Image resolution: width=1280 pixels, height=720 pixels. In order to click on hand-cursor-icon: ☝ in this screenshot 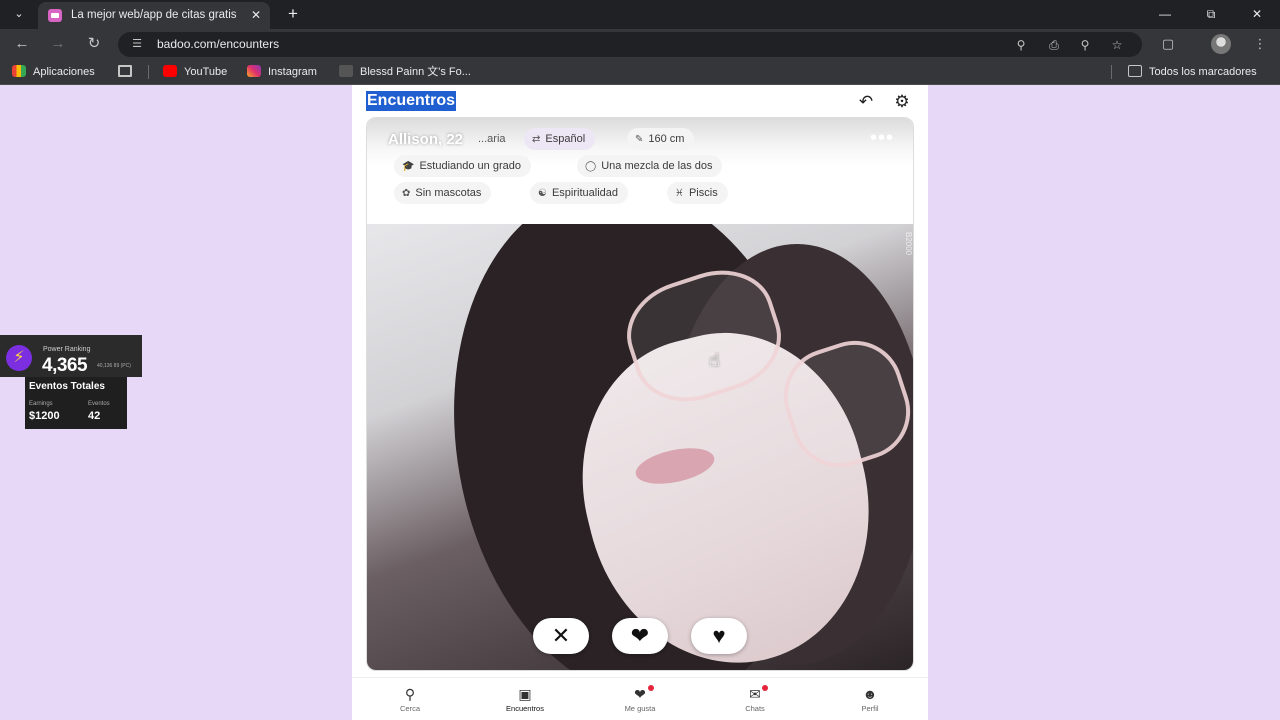, I will do `click(714, 360)`.